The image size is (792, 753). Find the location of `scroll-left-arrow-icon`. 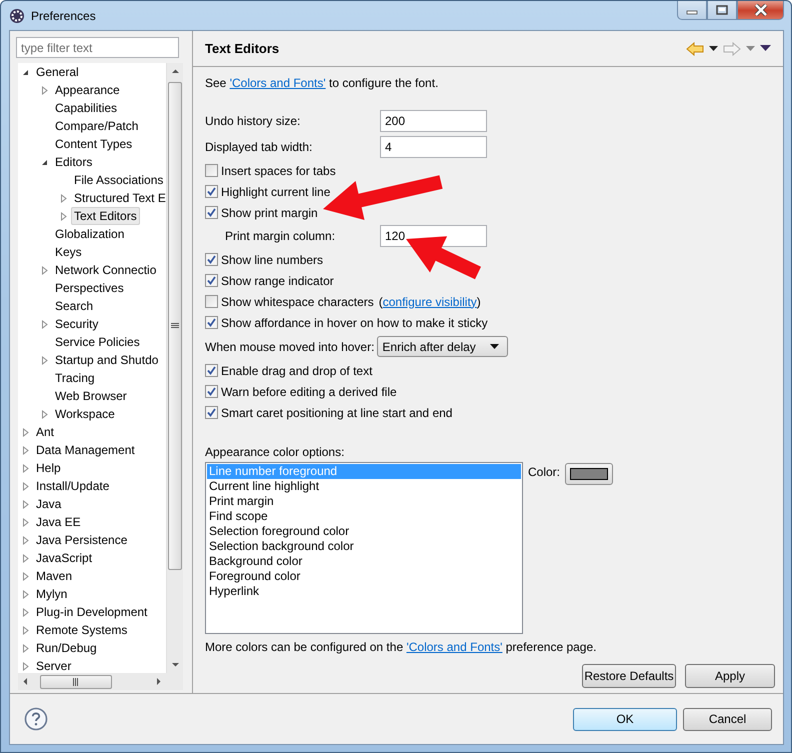

scroll-left-arrow-icon is located at coordinates (25, 681).